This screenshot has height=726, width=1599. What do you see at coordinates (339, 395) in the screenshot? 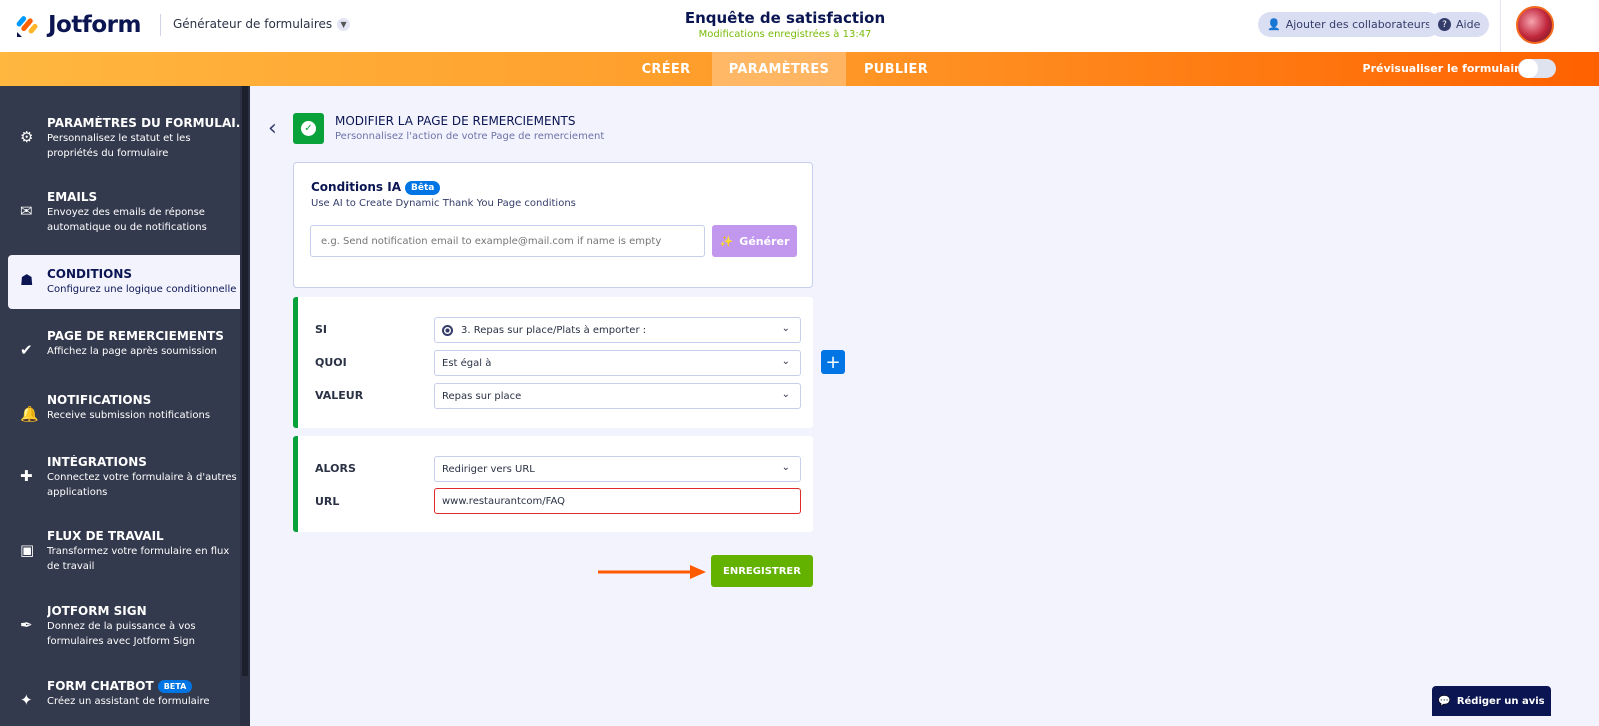
I see `value-label: VALEUR` at bounding box center [339, 395].